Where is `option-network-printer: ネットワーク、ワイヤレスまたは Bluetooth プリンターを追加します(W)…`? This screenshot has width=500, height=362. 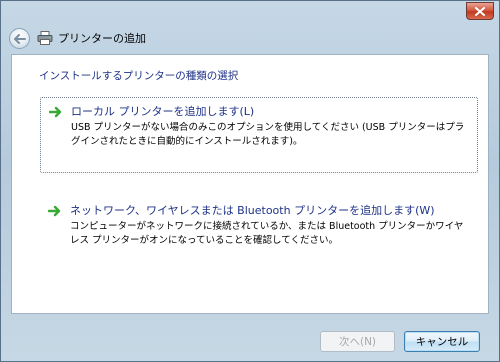 option-network-printer: ネットワーク、ワイヤレスまたは Bluetooth プリンターを追加します(W)… is located at coordinates (259, 224).